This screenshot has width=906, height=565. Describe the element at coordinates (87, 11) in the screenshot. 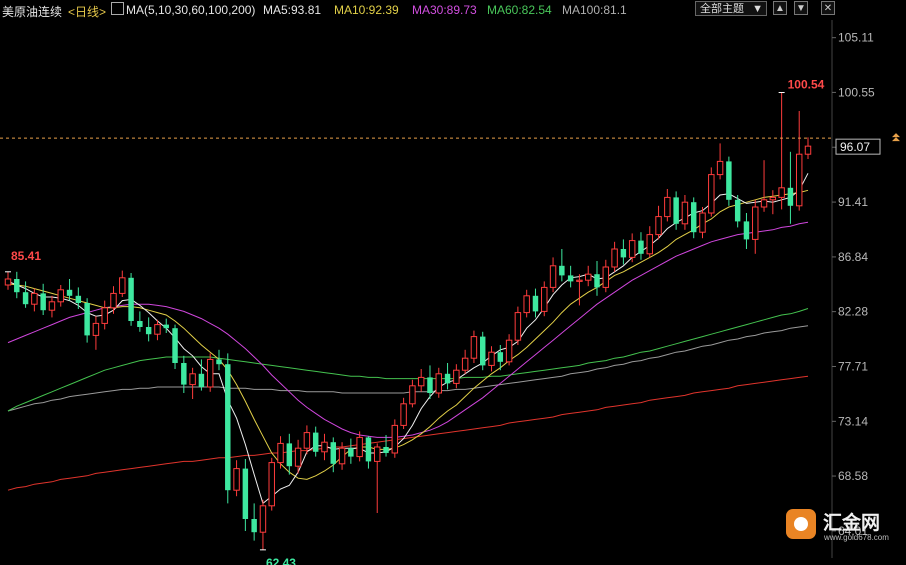

I see `period-label: <日线>` at that location.